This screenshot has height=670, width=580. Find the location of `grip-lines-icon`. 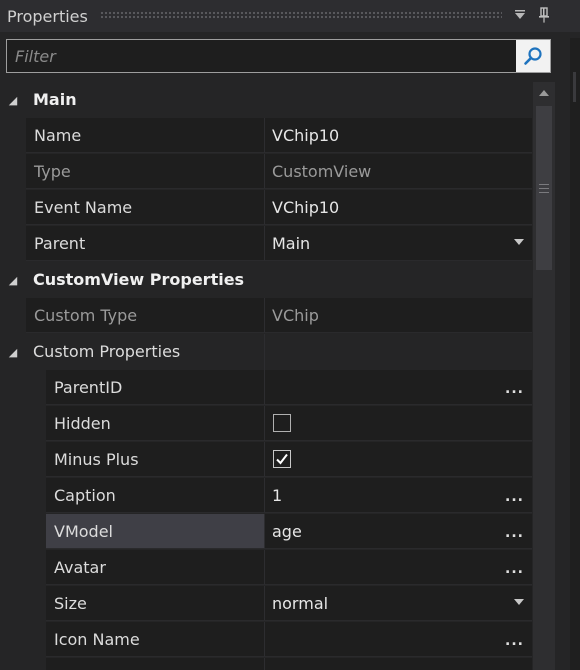

grip-lines-icon is located at coordinates (544, 188).